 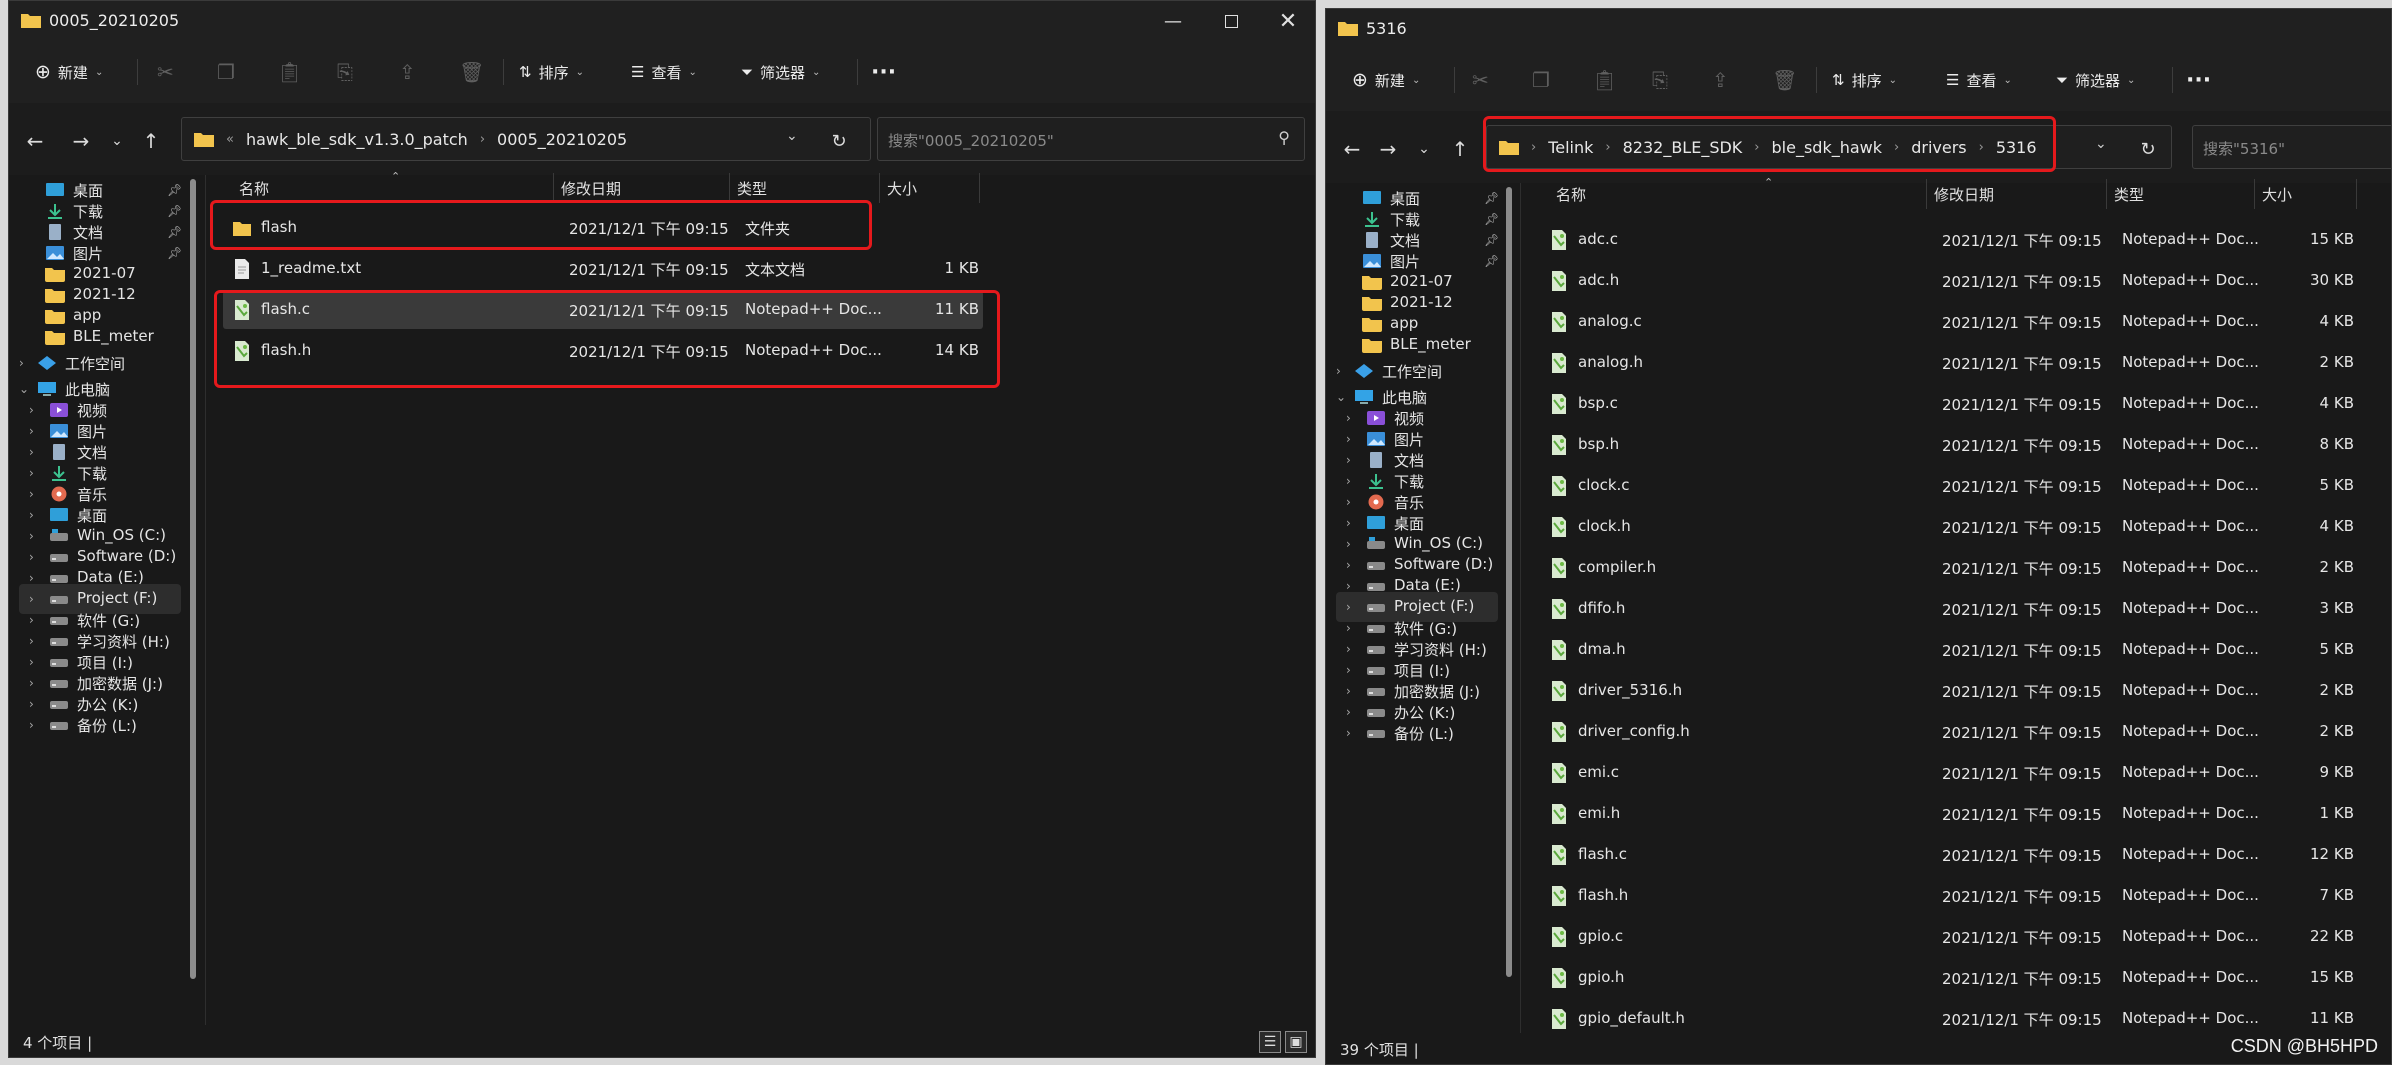 I want to click on recent-locations-button: ⌄, so click(x=117, y=141).